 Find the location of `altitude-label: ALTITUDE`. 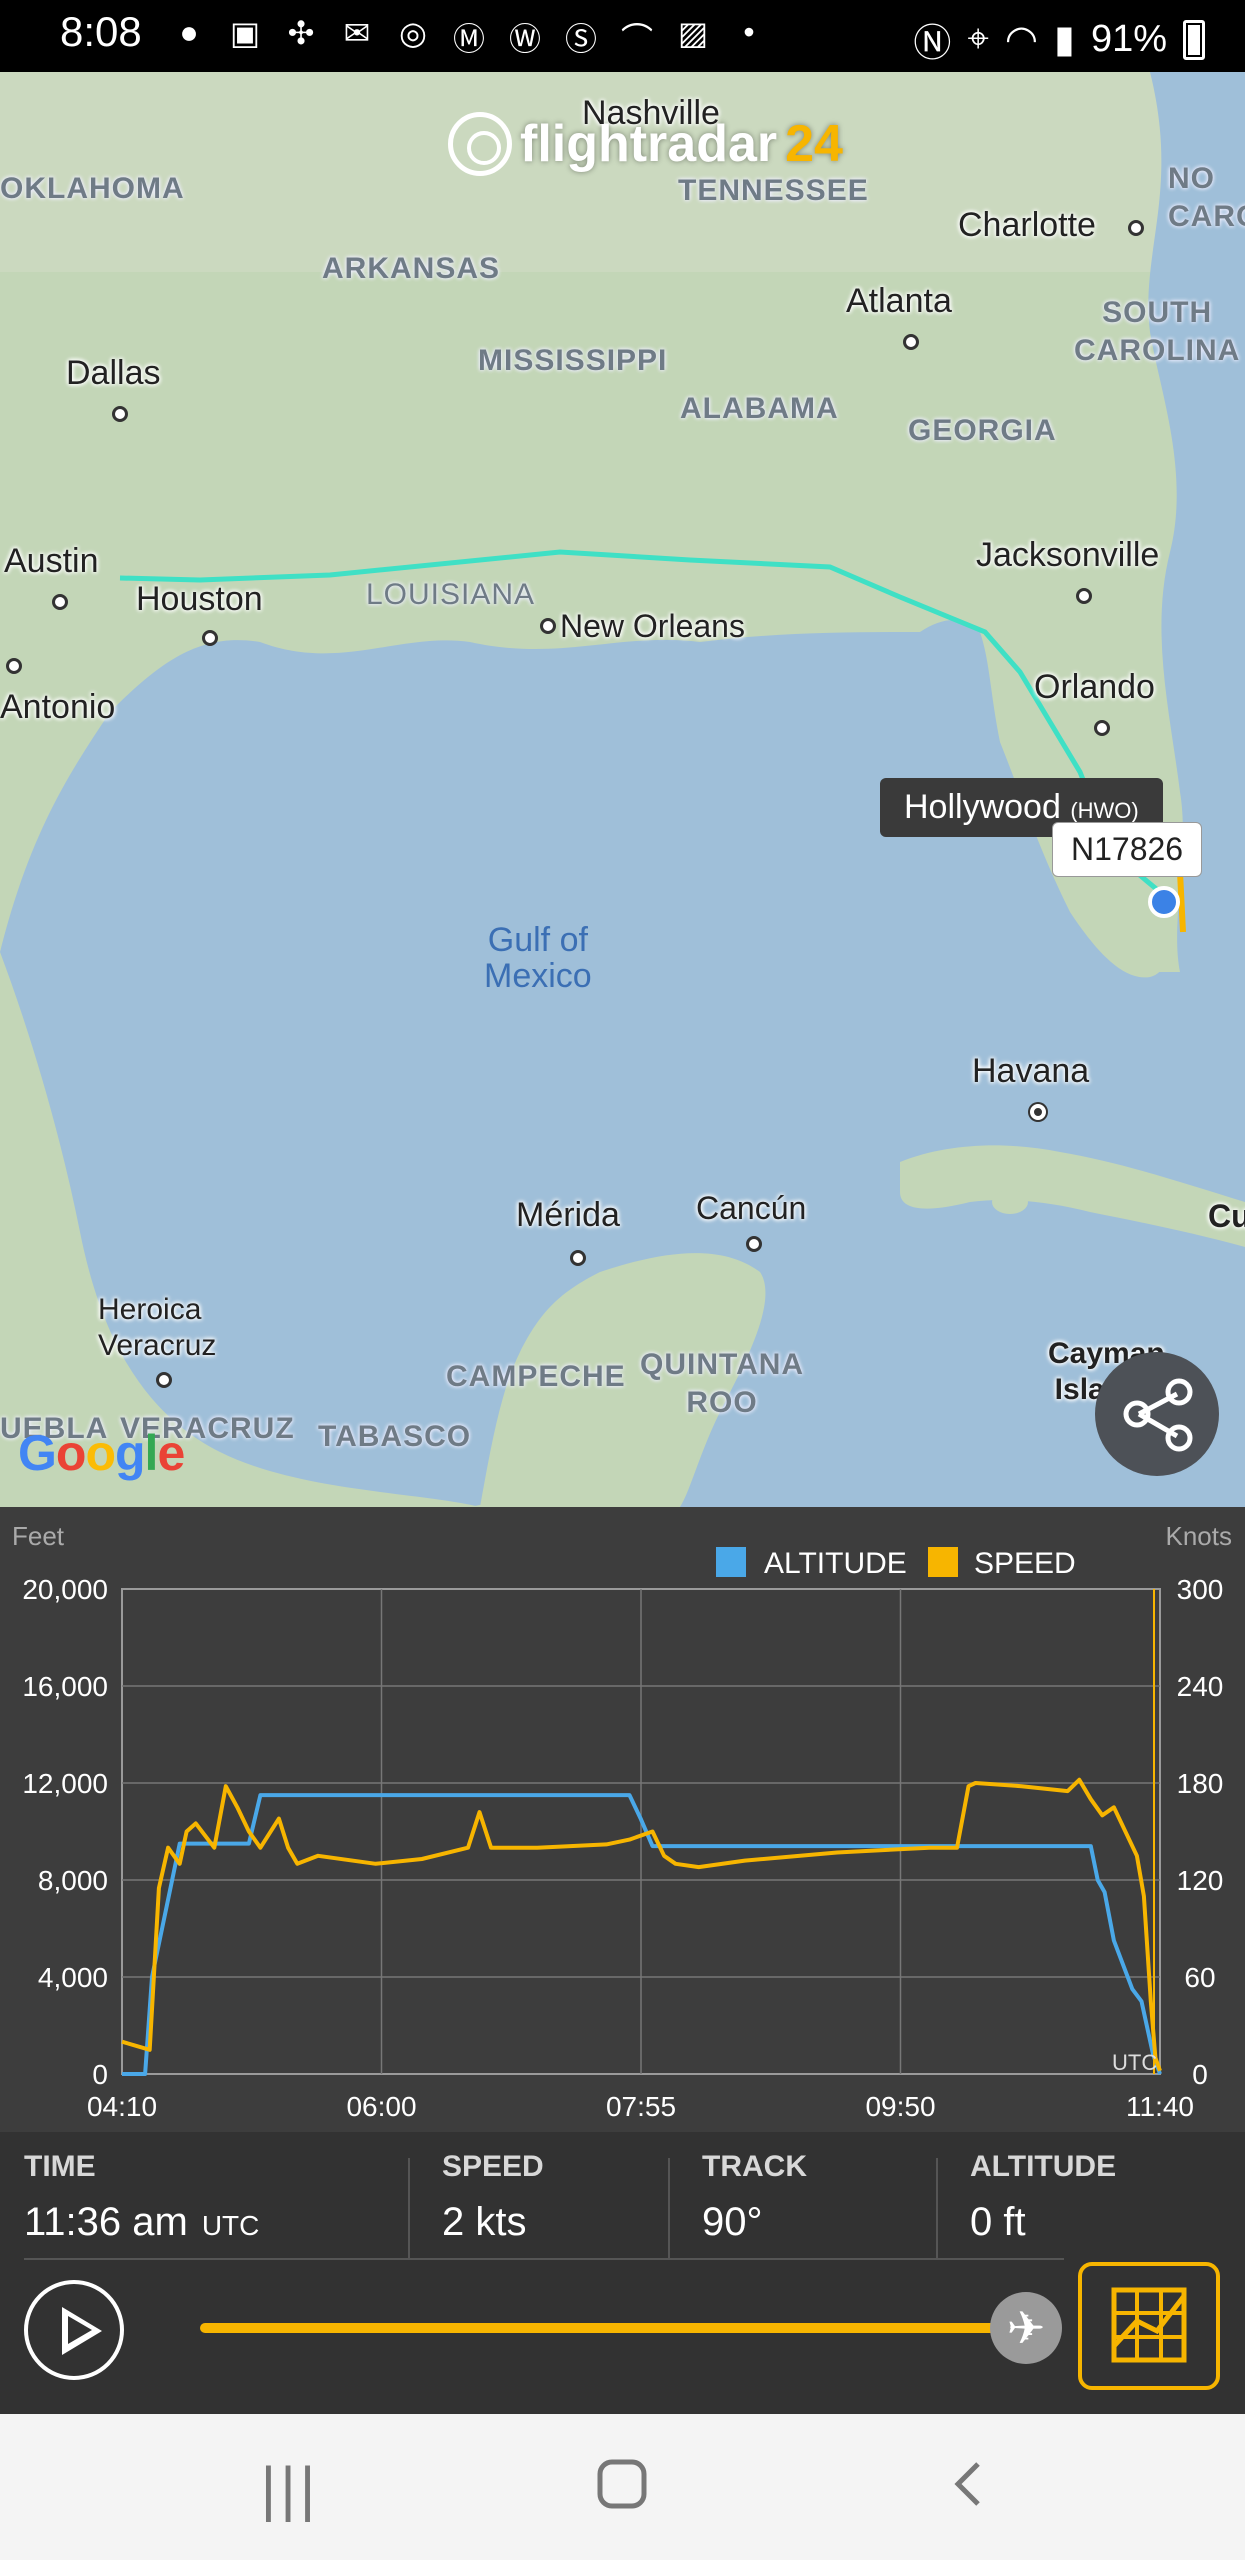

altitude-label: ALTITUDE is located at coordinates (1043, 2166).